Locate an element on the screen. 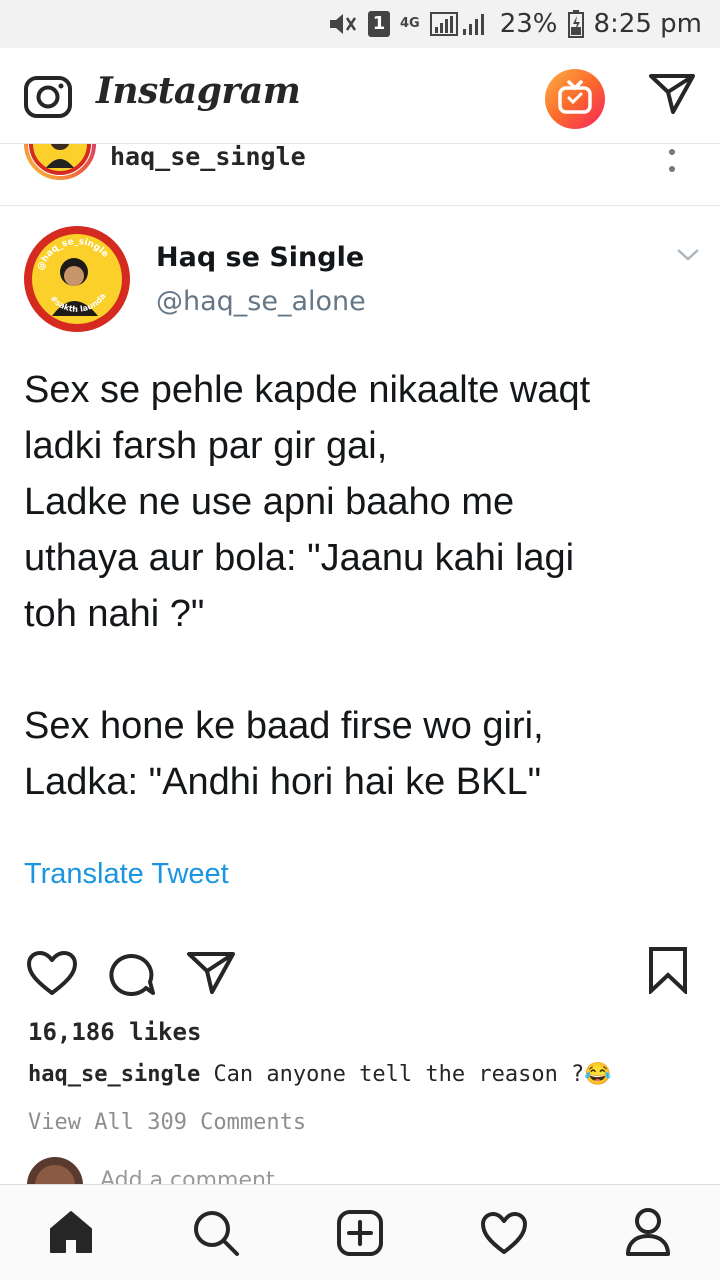 This screenshot has height=1280, width=720. translate-tweet-link: Translate Tweet is located at coordinates (126, 874).